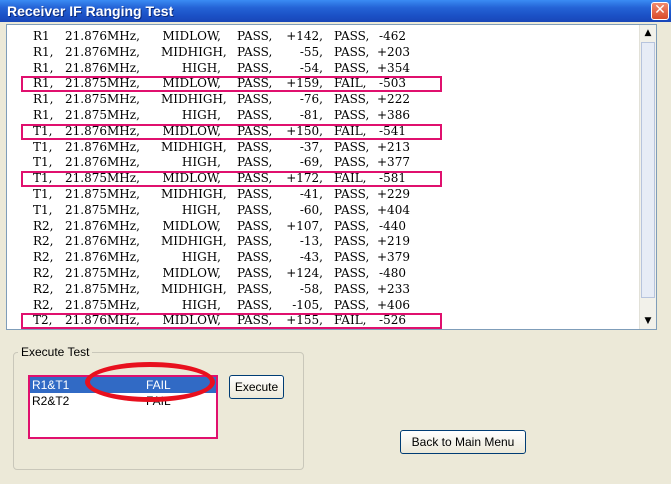 The width and height of the screenshot is (671, 484). I want to click on log-value-2: +203, so click(393, 51).